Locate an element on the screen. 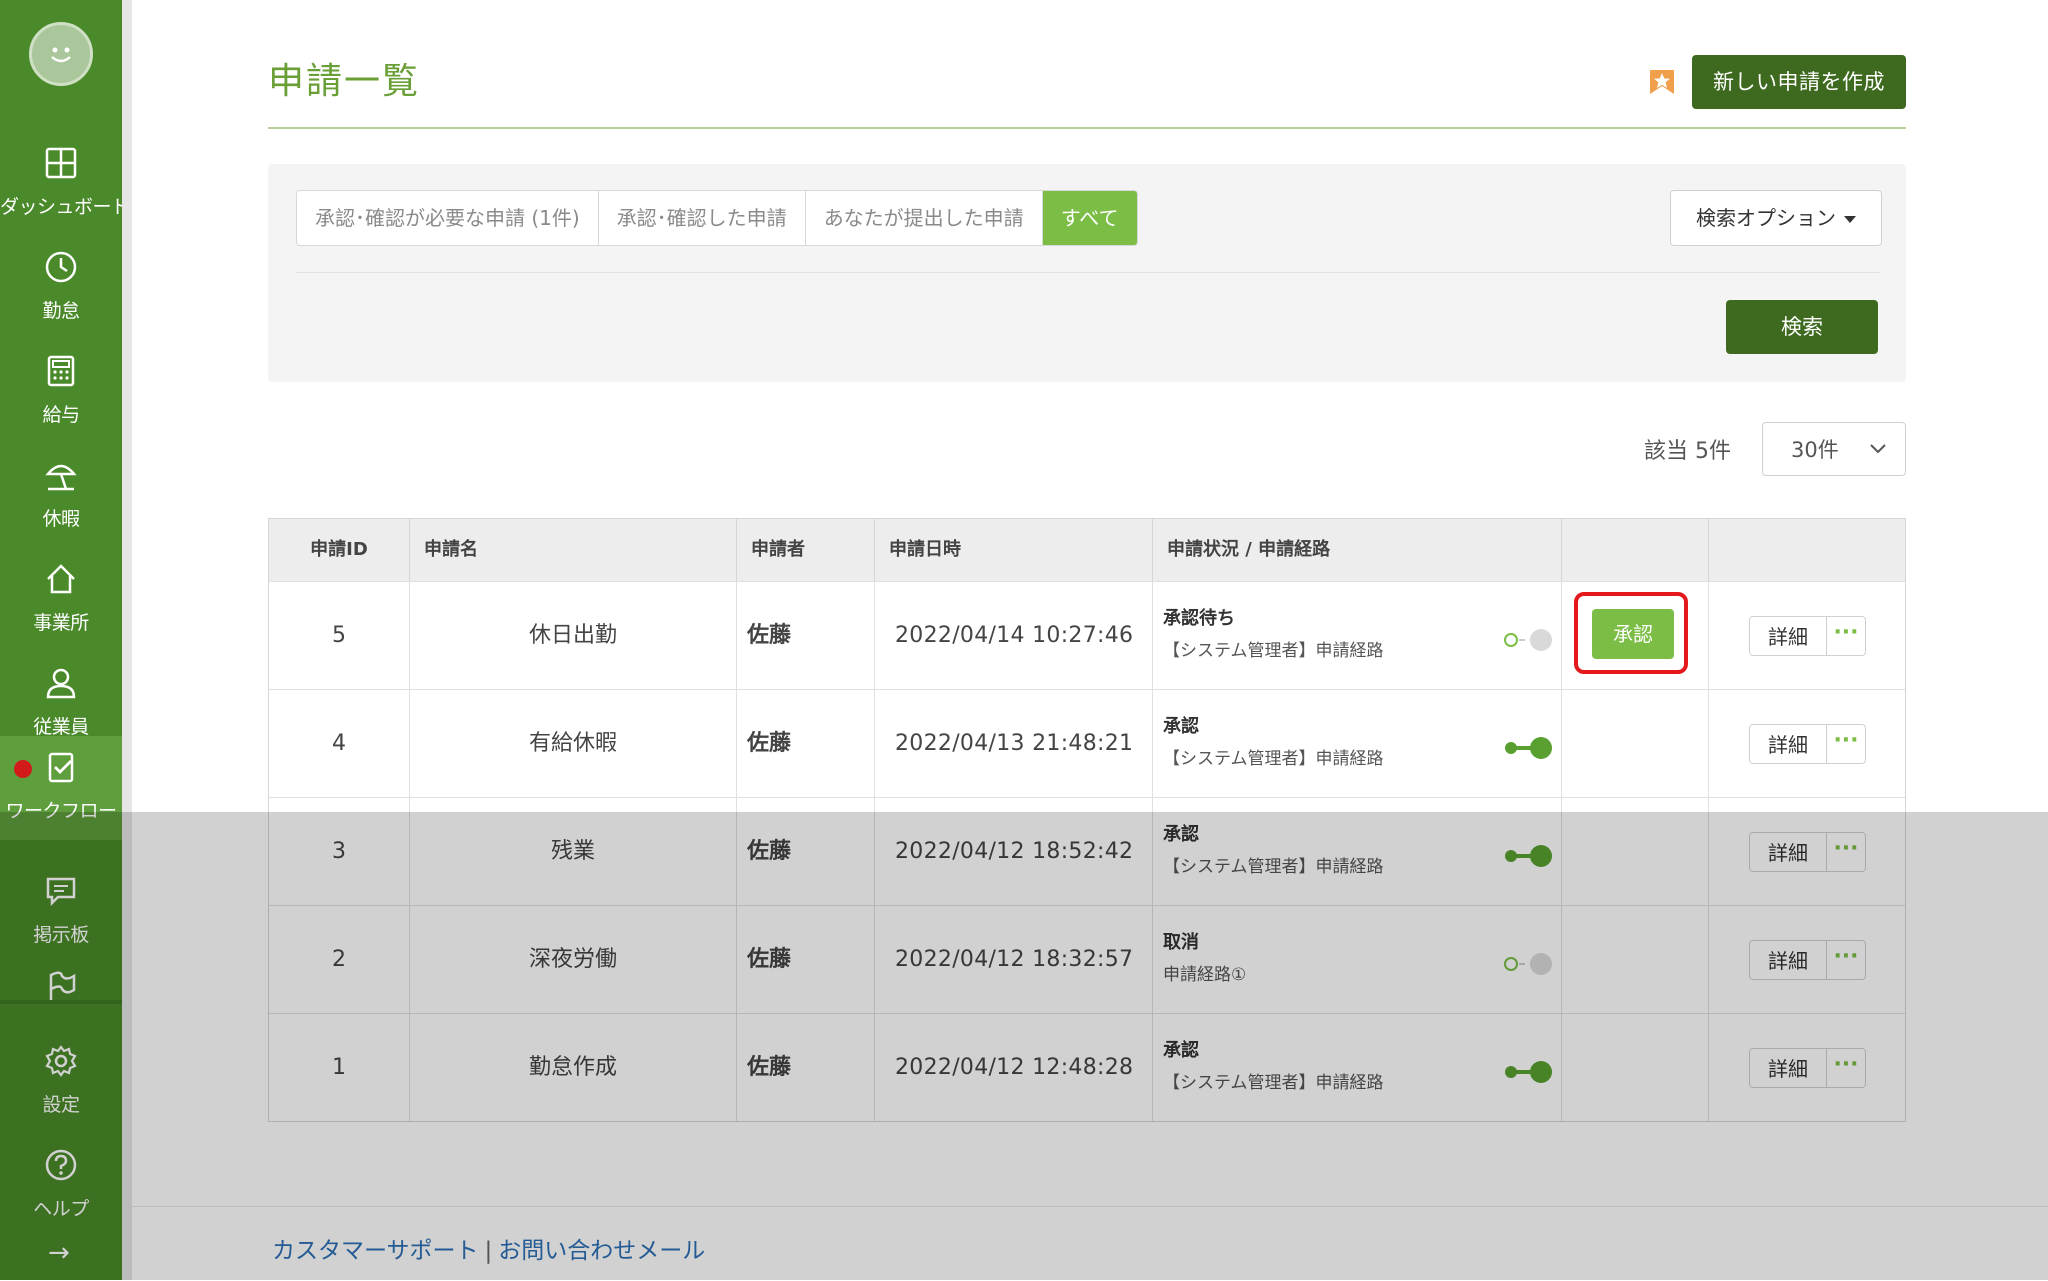 The width and height of the screenshot is (2048, 1281). tab-all: すべて is located at coordinates (1089, 218).